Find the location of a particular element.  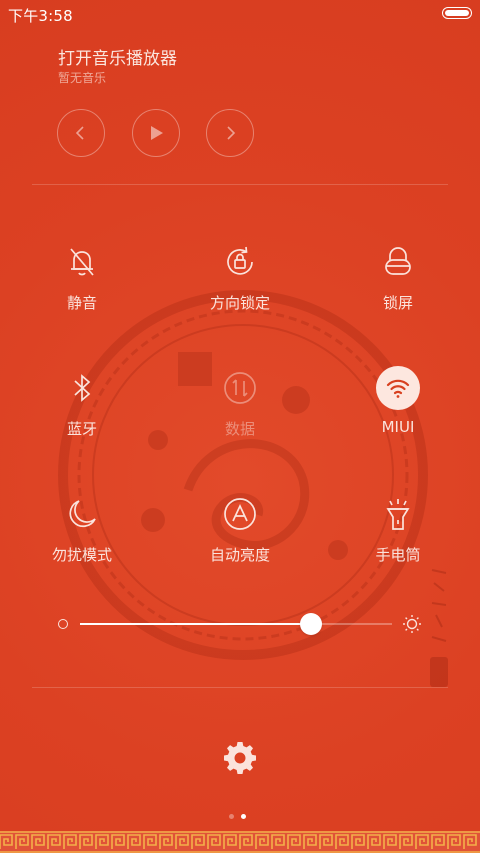

brightness-slider-thumb is located at coordinates (310, 624).